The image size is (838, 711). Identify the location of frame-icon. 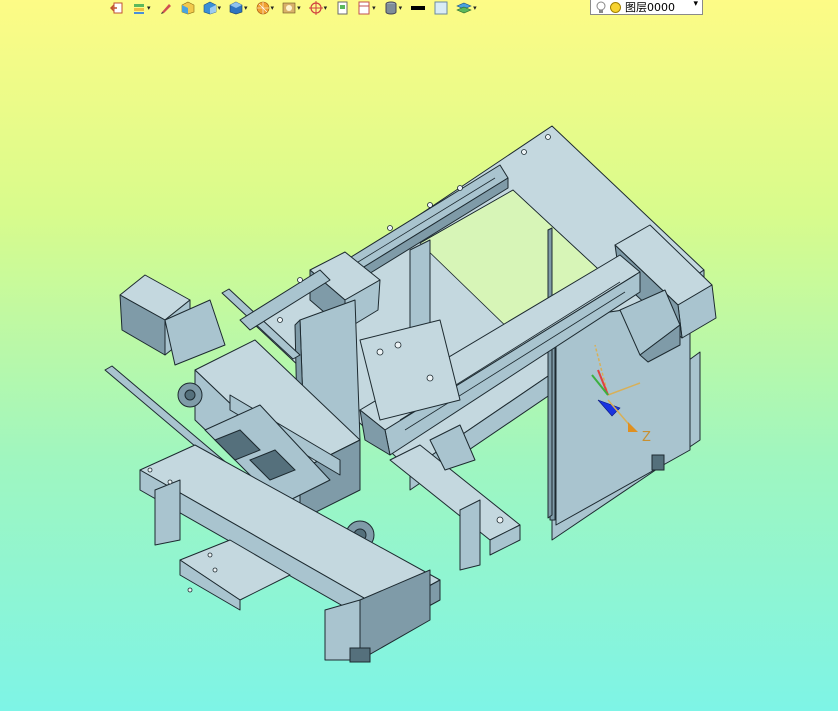
(364, 8).